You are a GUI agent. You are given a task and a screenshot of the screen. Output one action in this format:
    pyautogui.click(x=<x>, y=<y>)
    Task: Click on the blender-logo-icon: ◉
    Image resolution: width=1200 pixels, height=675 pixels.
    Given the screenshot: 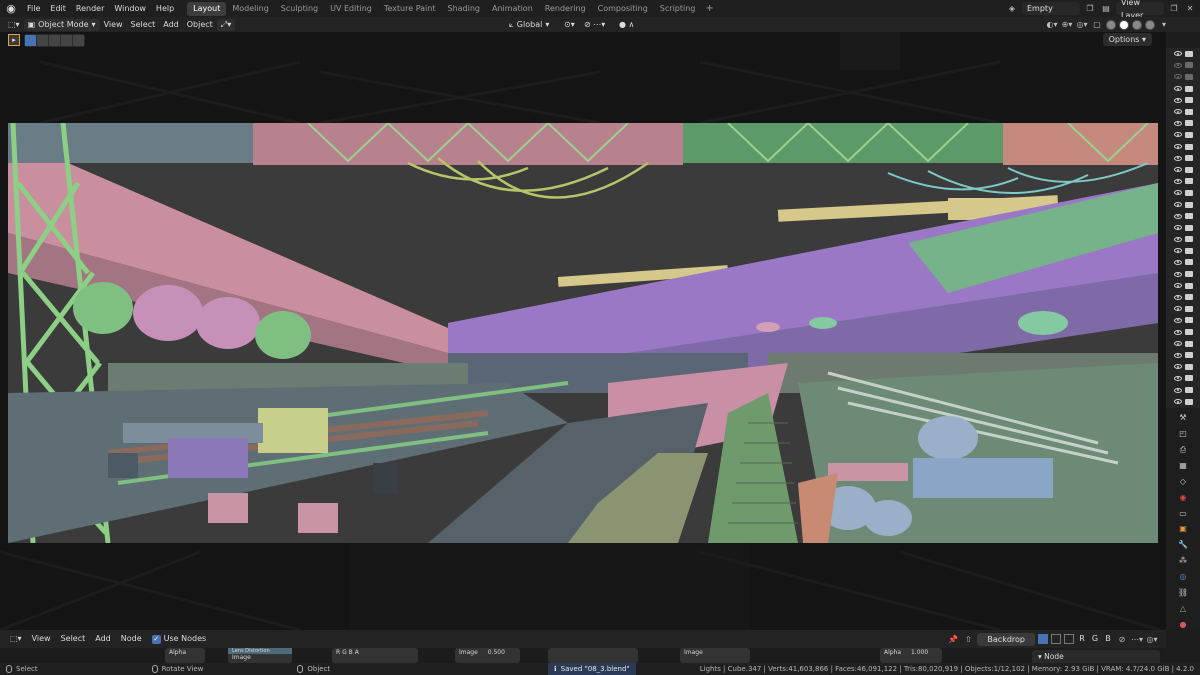 What is the action you would take?
    pyautogui.click(x=11, y=8)
    